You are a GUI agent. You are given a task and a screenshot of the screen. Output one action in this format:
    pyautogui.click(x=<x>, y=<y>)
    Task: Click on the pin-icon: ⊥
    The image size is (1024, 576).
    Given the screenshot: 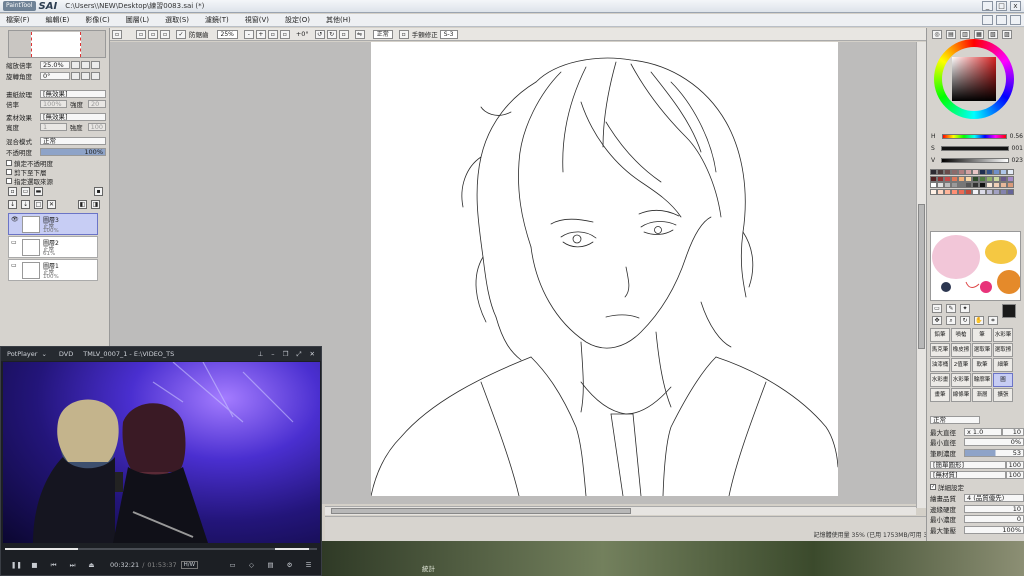 What is the action you would take?
    pyautogui.click(x=261, y=354)
    